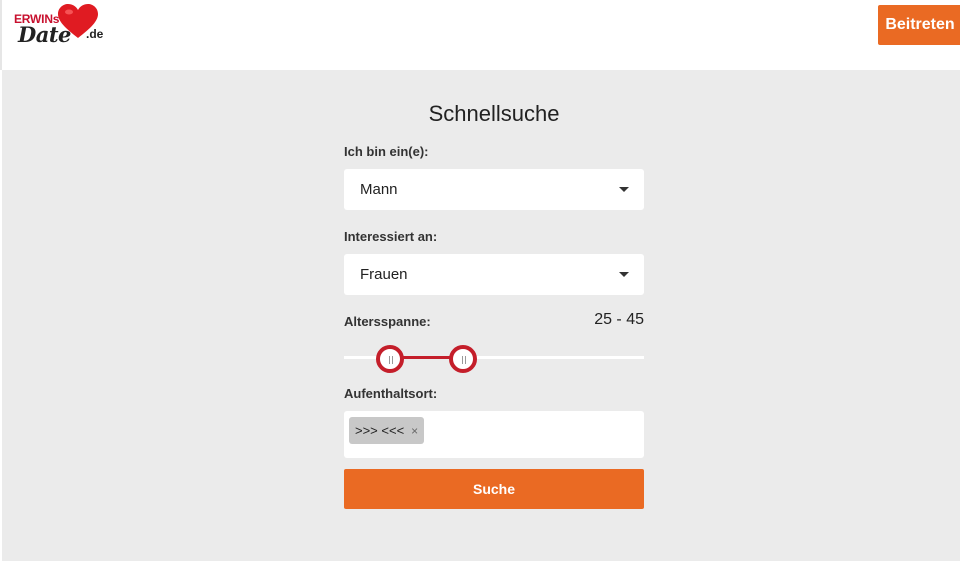 This screenshot has height=561, width=960. What do you see at coordinates (480, 35) in the screenshot?
I see `site-header: ERWINs Date .de Beitreten` at bounding box center [480, 35].